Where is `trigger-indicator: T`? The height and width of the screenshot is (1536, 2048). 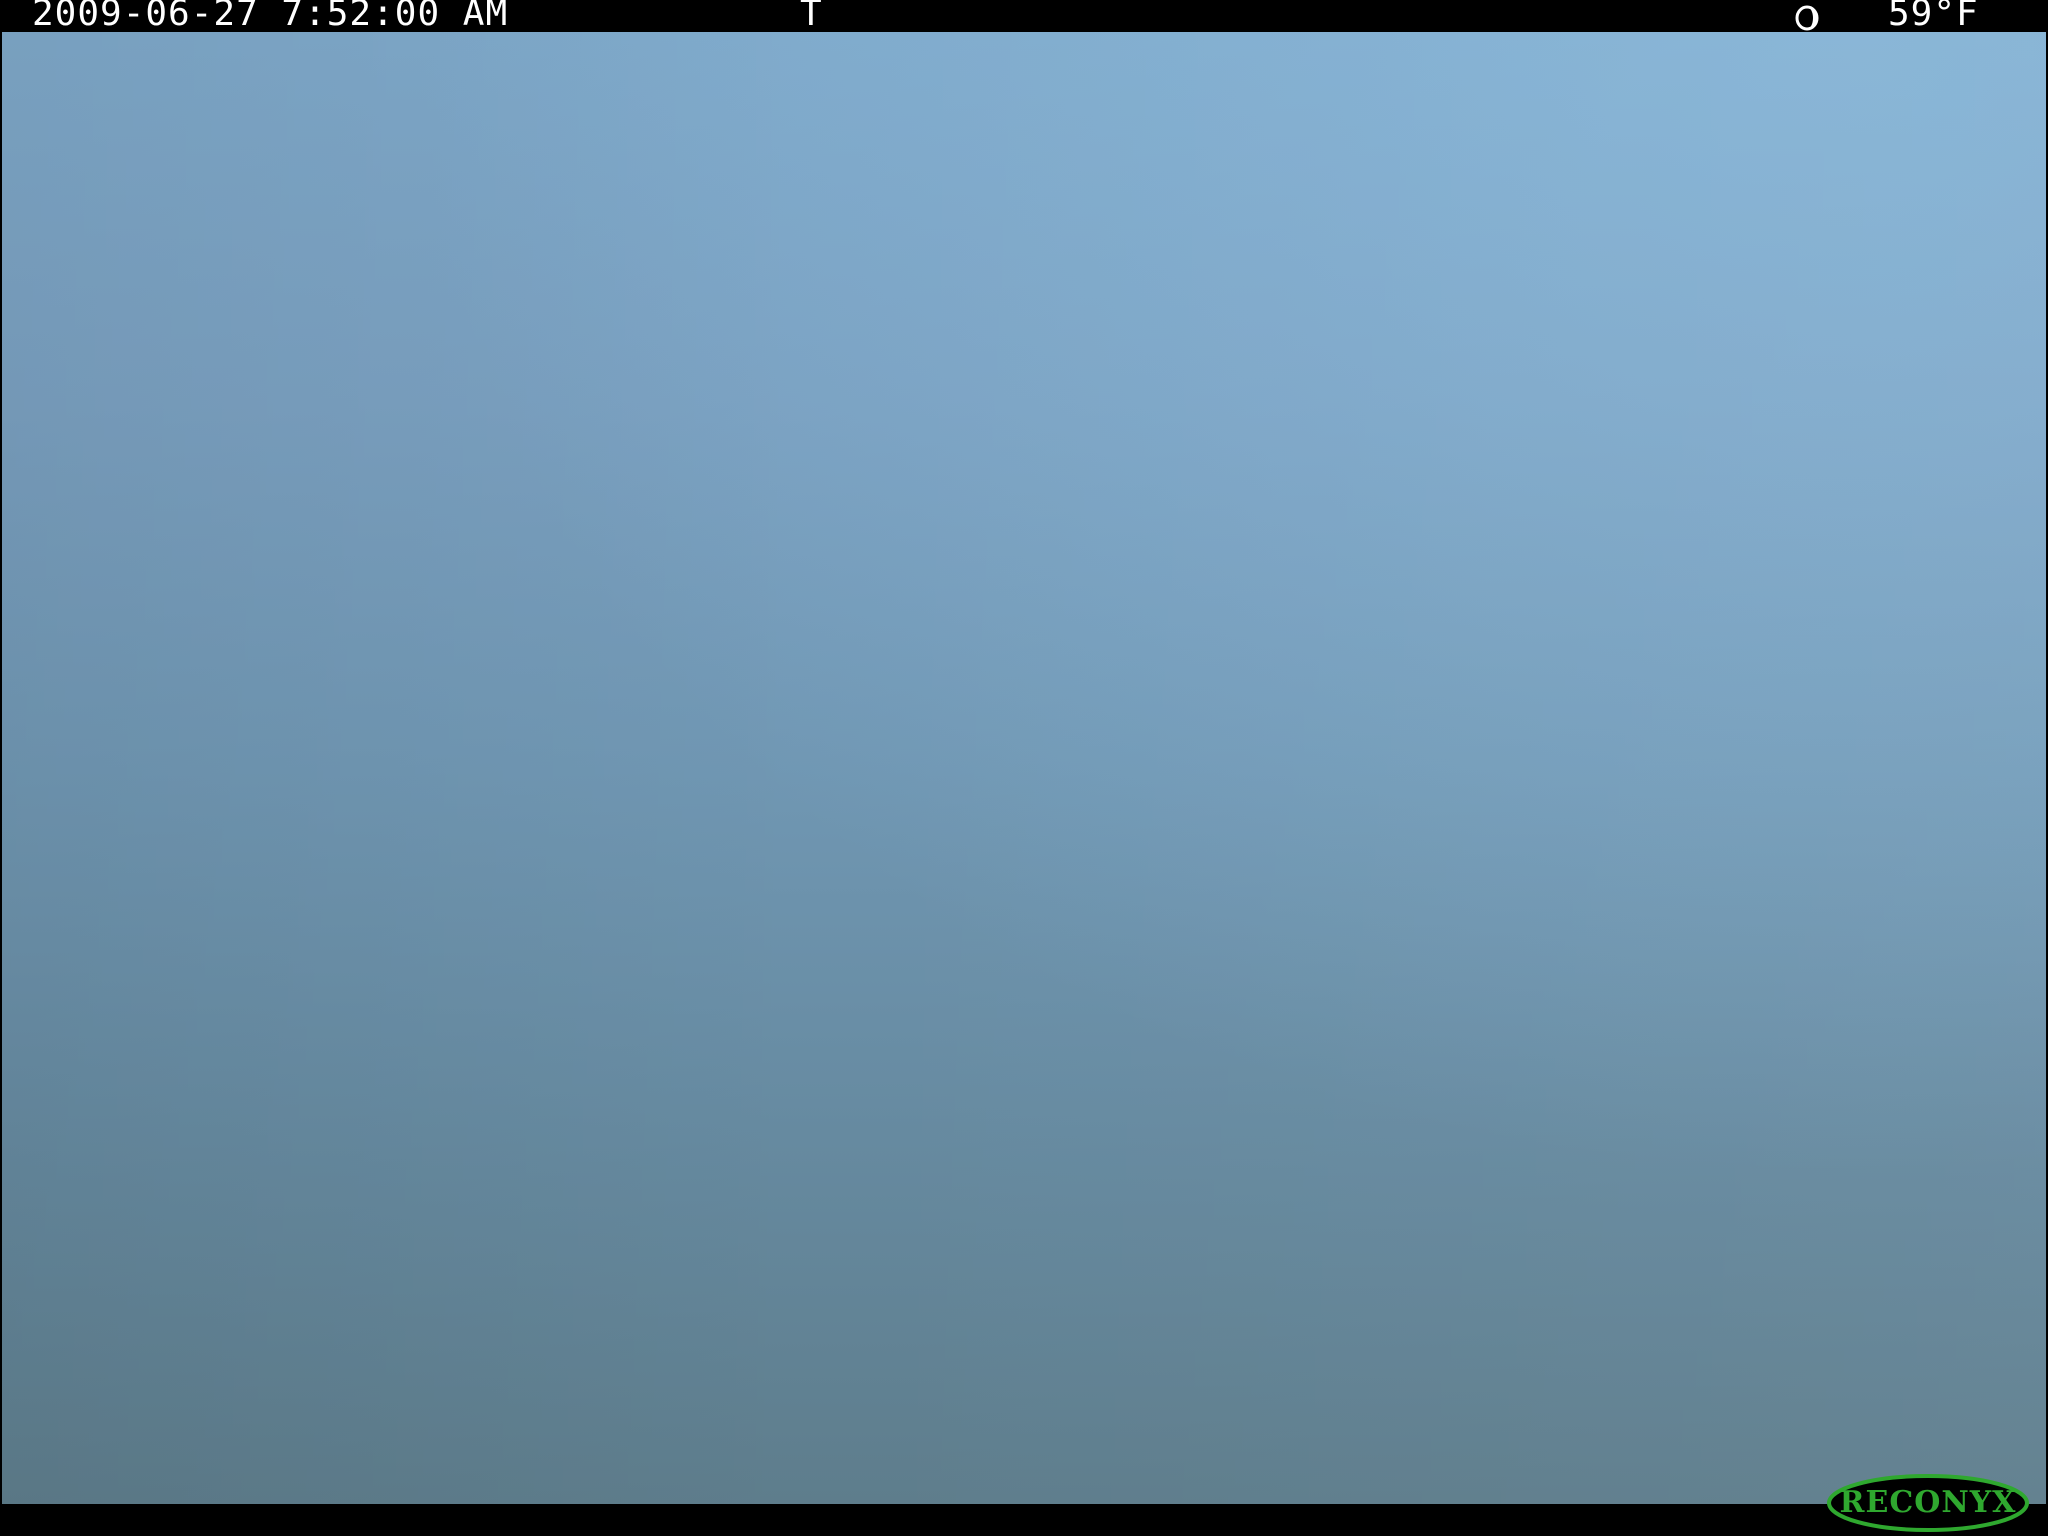 trigger-indicator: T is located at coordinates (811, 17).